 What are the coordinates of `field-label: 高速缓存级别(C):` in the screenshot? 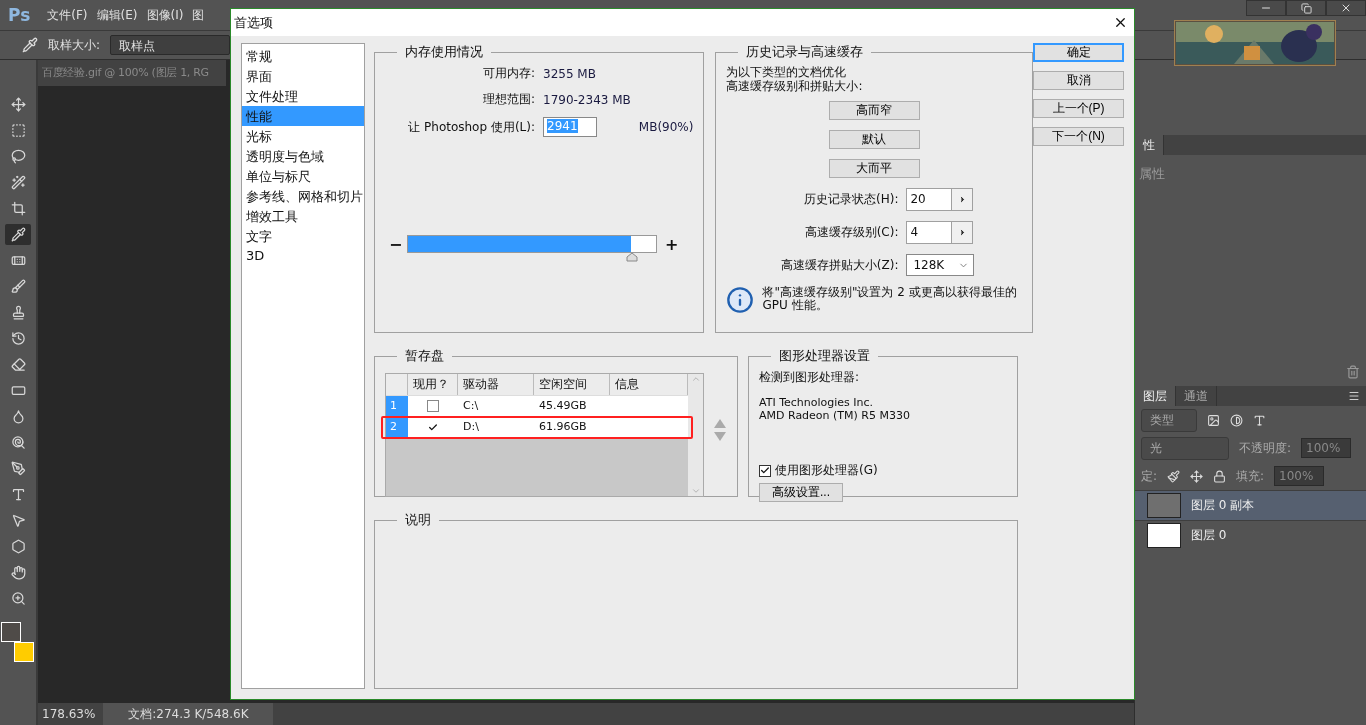 It's located at (851, 232).